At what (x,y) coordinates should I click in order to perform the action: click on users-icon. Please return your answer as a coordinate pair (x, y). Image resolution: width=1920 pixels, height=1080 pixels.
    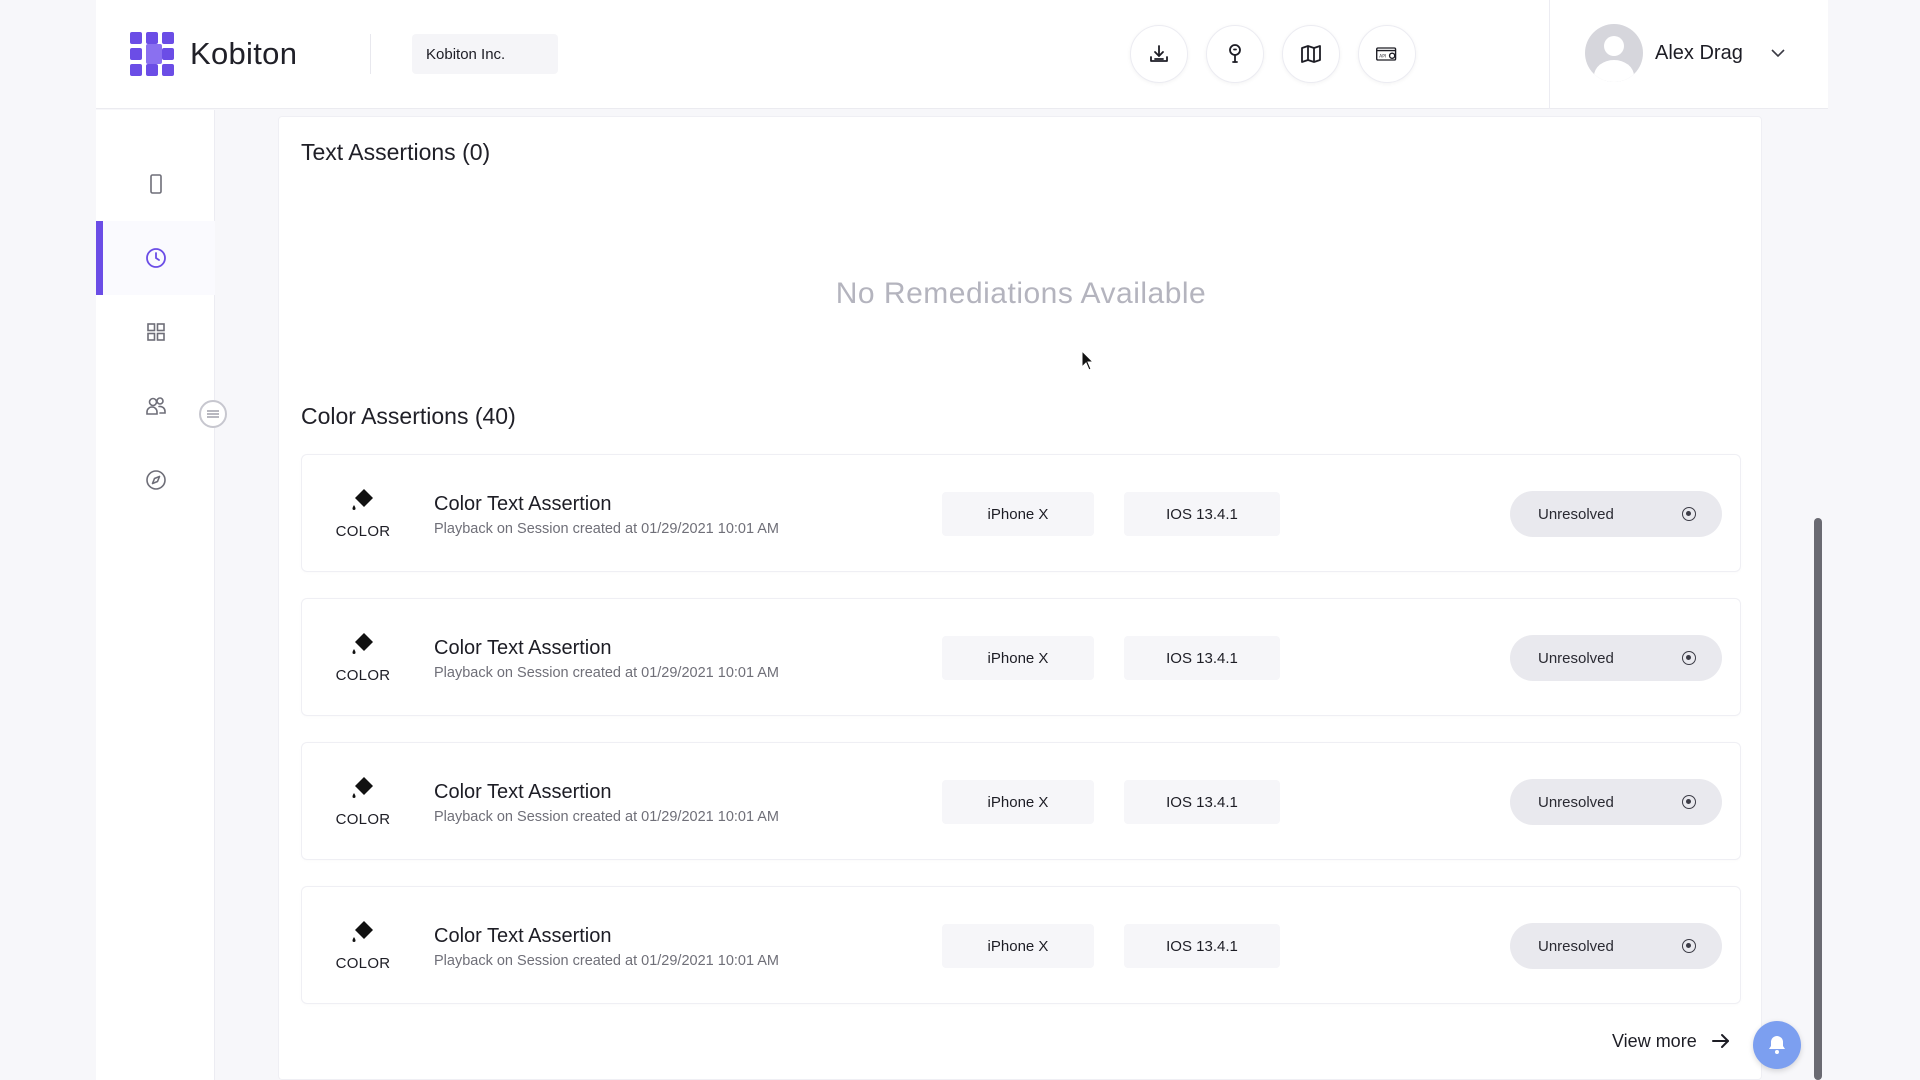
    Looking at the image, I should click on (155, 406).